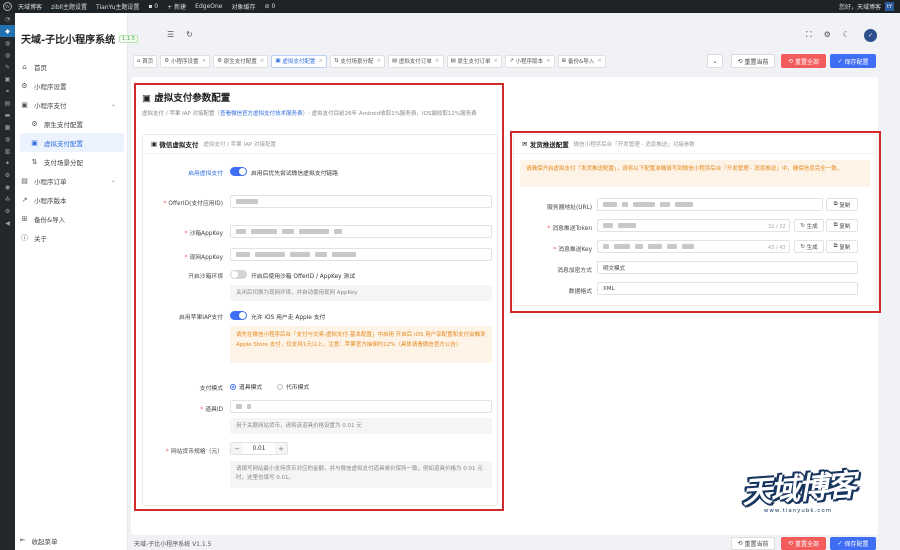 The width and height of the screenshot is (900, 550). What do you see at coordinates (474, 61) in the screenshot?
I see `tab-native-orders: ▤ 原生支付订单 ×` at bounding box center [474, 61].